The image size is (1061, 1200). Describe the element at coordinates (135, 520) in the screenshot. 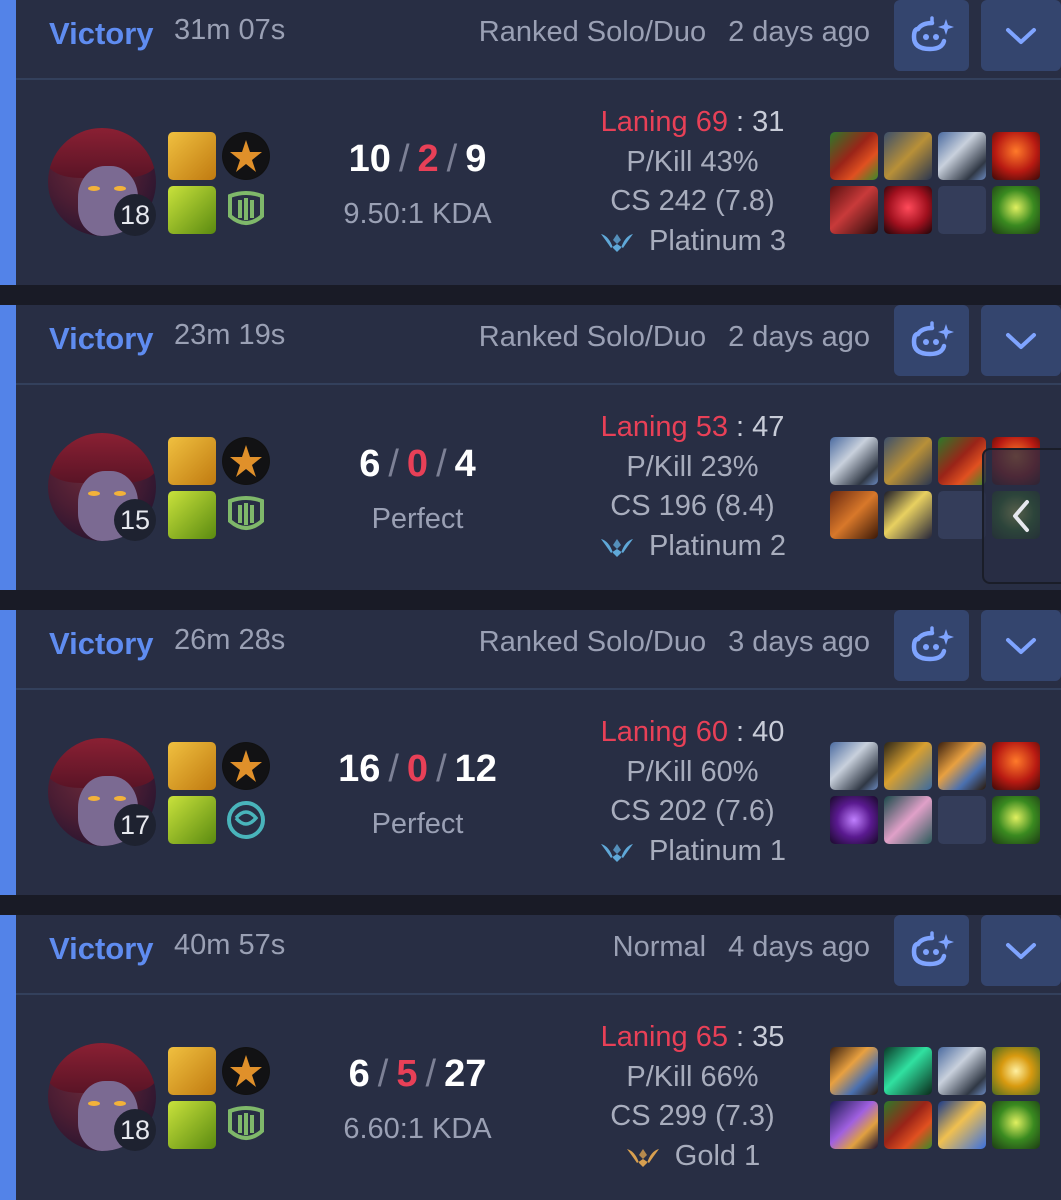

I see `champion-level: 15` at that location.